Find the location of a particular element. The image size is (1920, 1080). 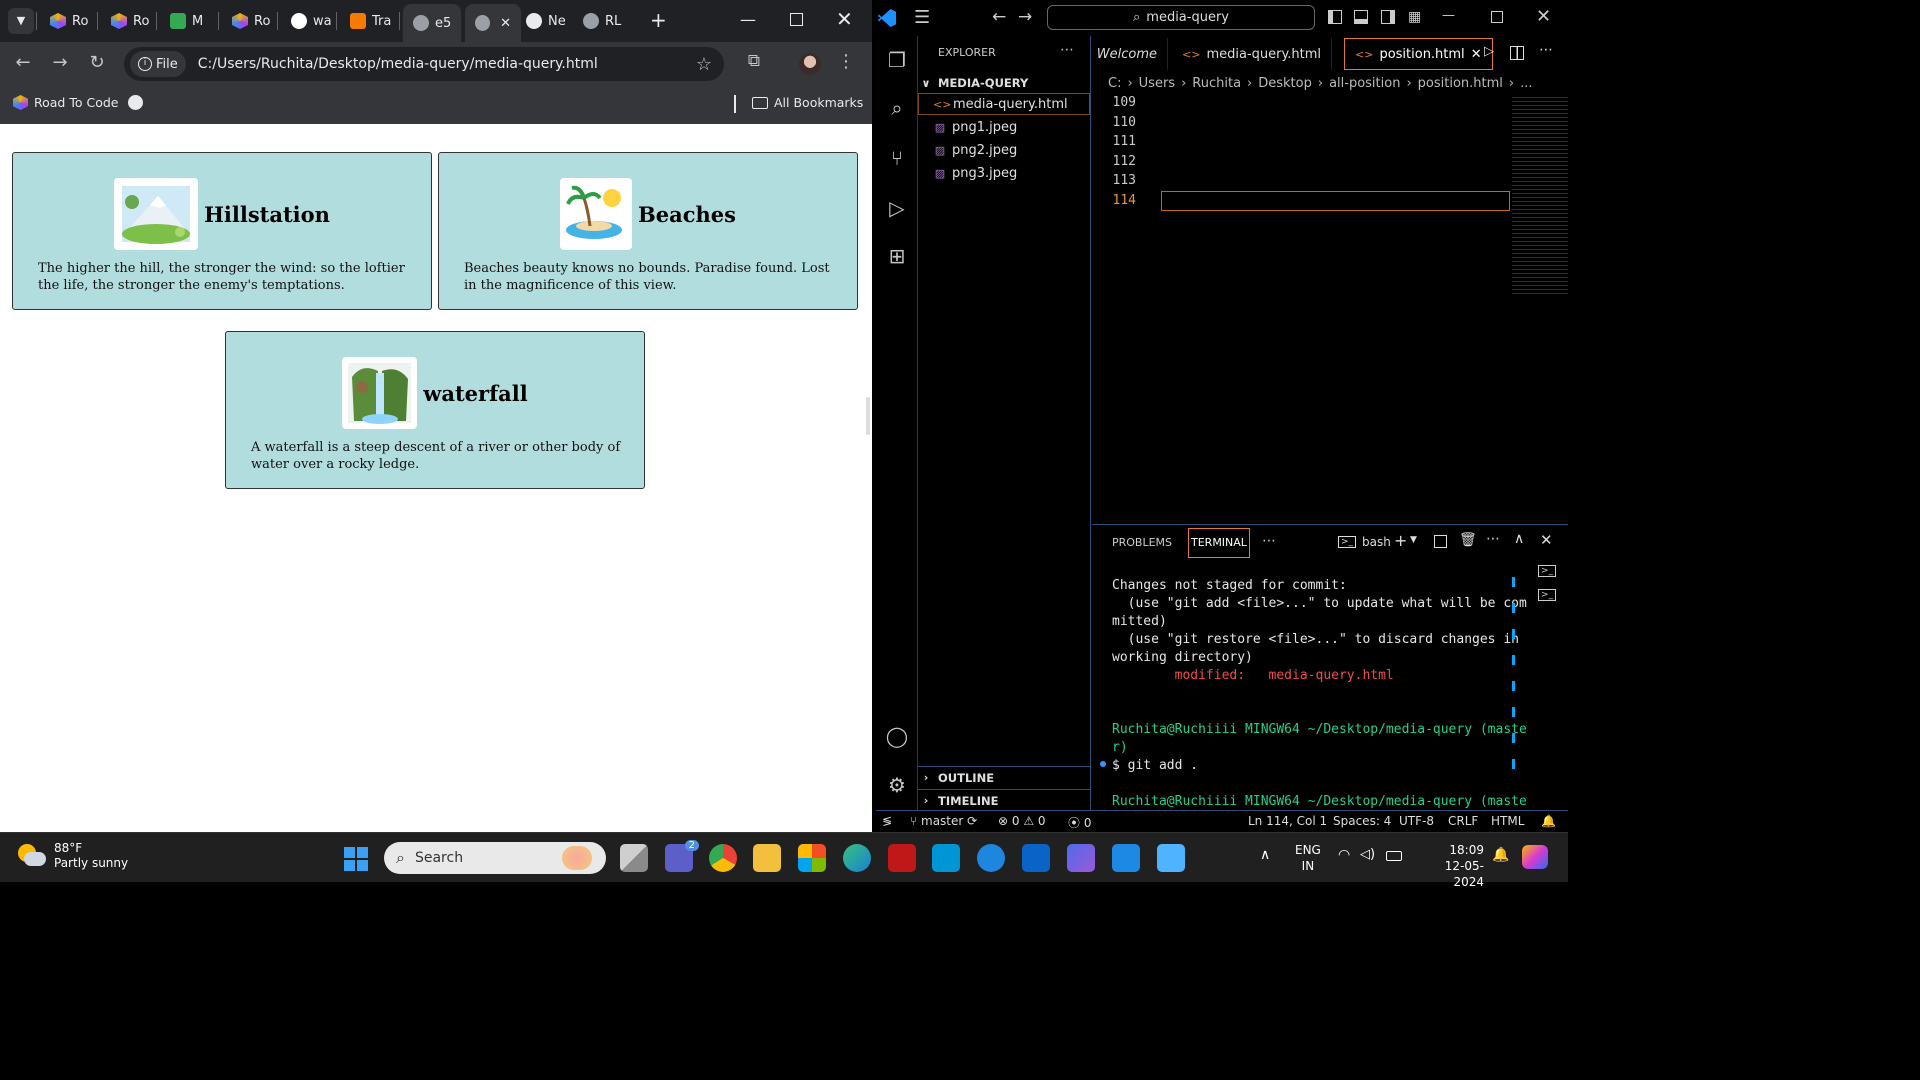

file-media-query-html: <> media-query.html is located at coordinates (1004, 104).